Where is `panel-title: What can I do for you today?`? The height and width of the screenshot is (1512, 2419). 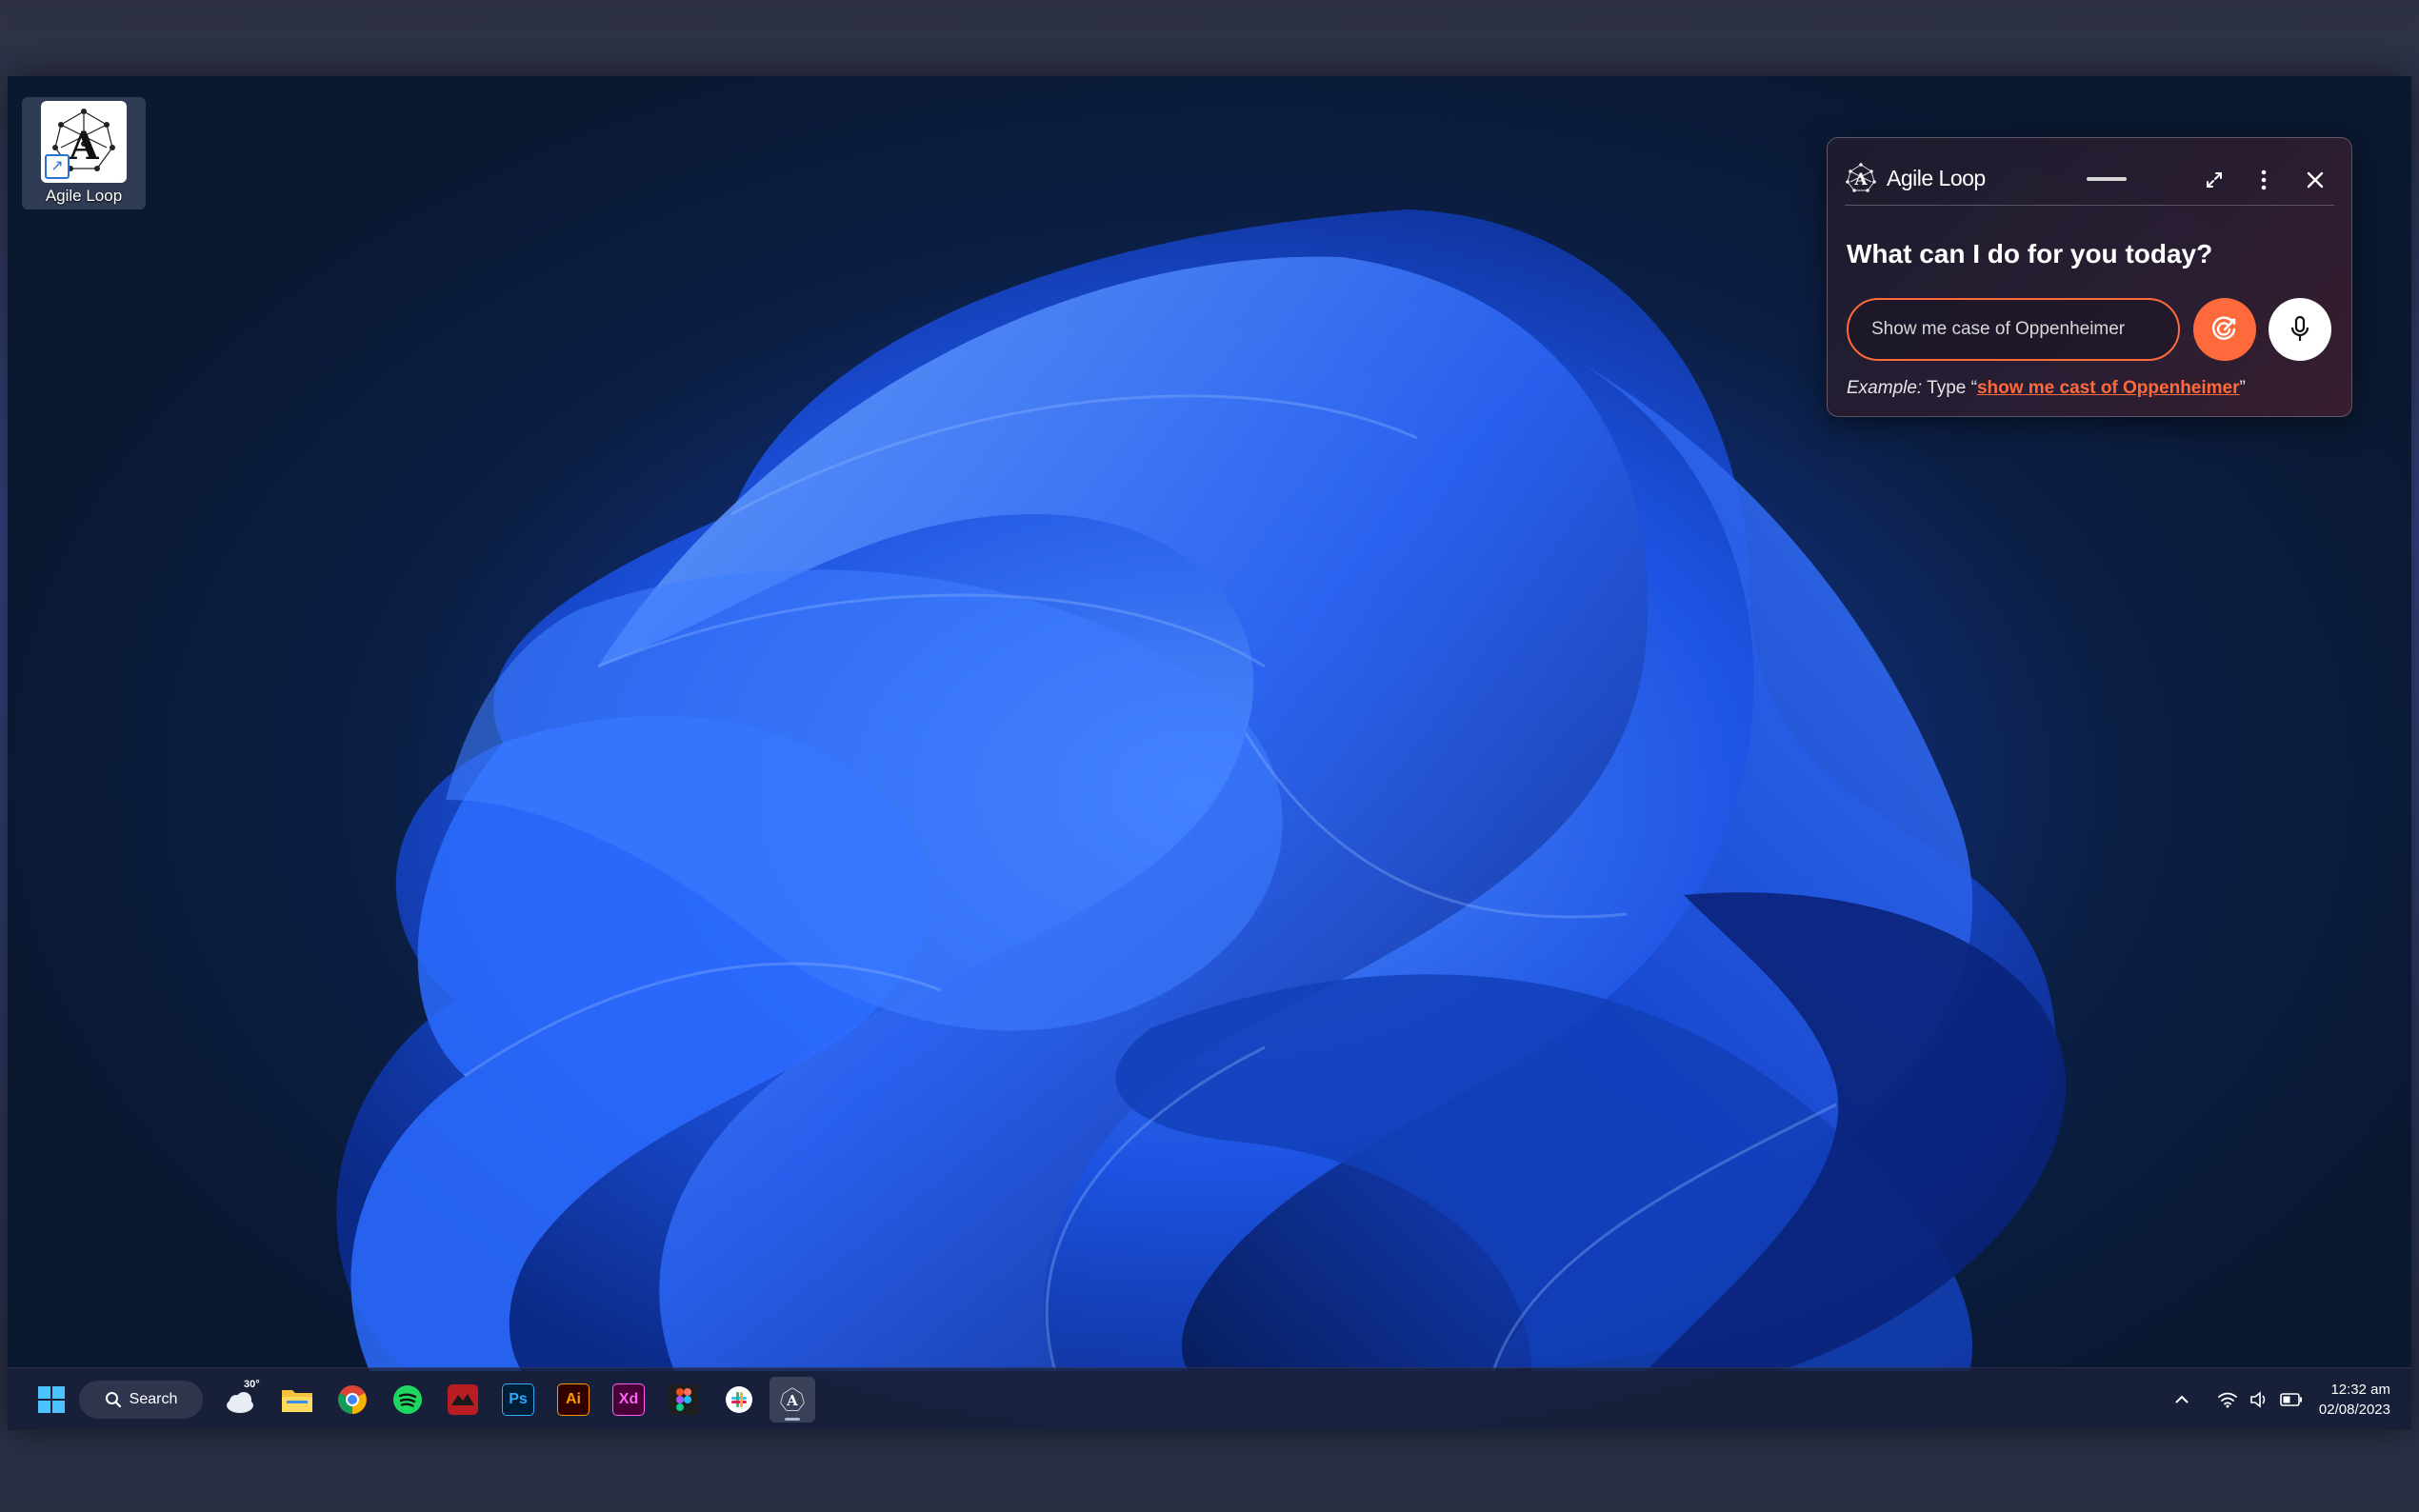
panel-title: What can I do for you today? is located at coordinates (2030, 254).